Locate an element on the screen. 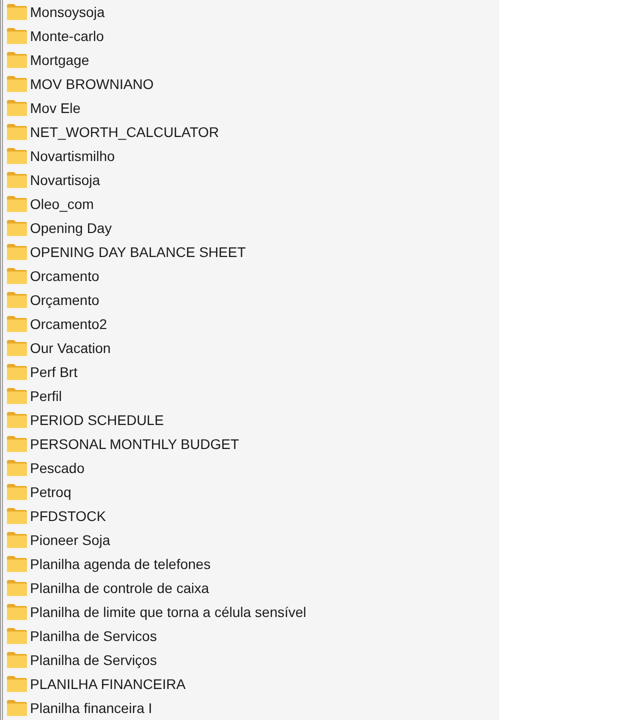 The height and width of the screenshot is (720, 623). folder-item: Our Vacation is located at coordinates (57, 348).